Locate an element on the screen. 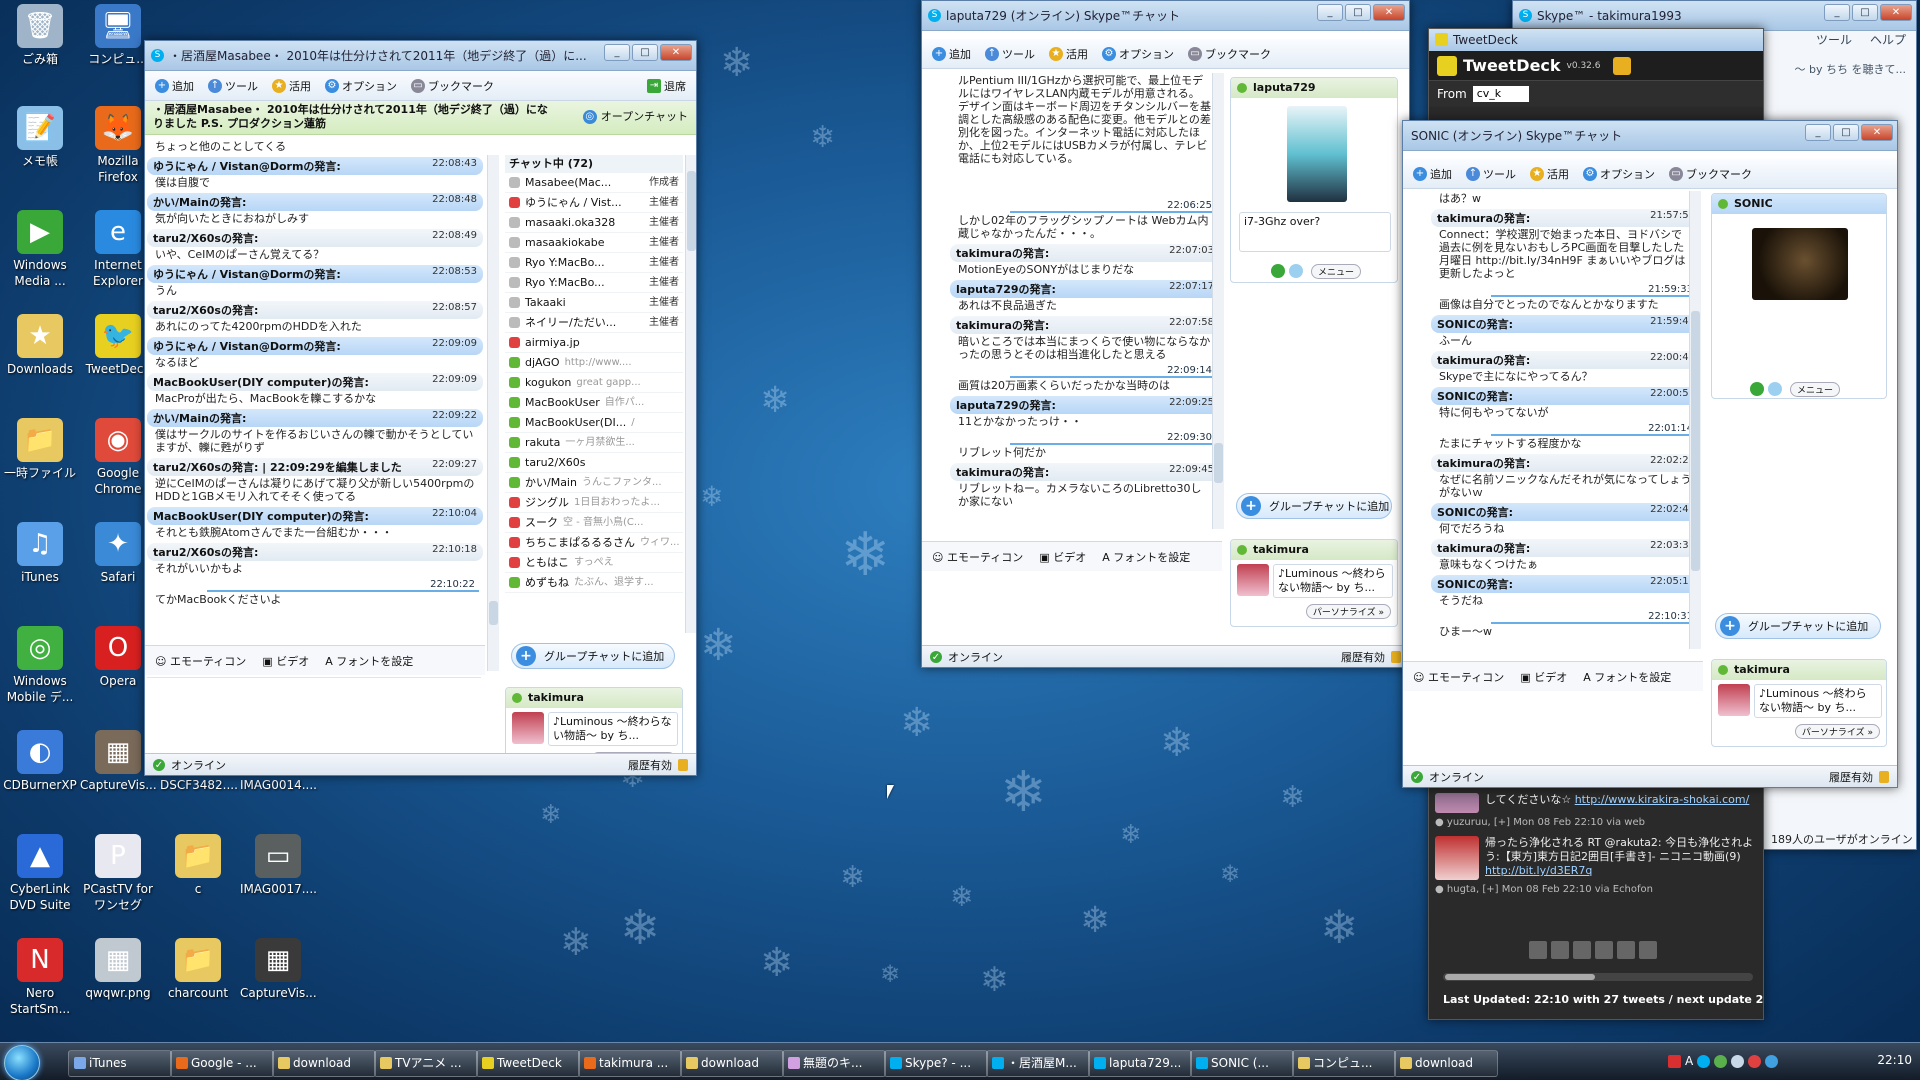 The image size is (1920, 1080). title-bar: TweetDeck is located at coordinates (1596, 40).